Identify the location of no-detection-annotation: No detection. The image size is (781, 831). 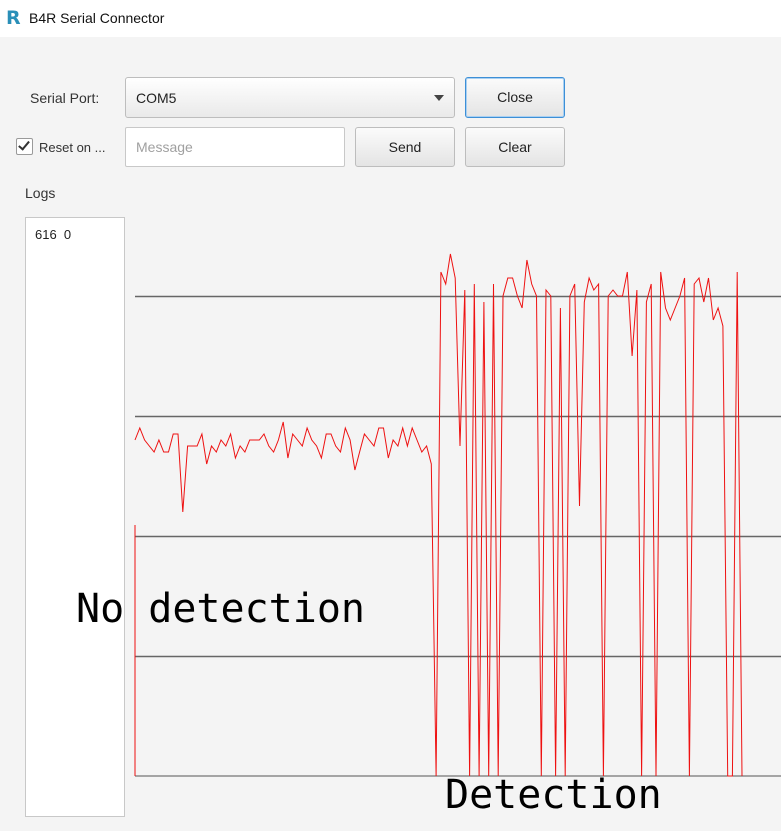
(220, 609).